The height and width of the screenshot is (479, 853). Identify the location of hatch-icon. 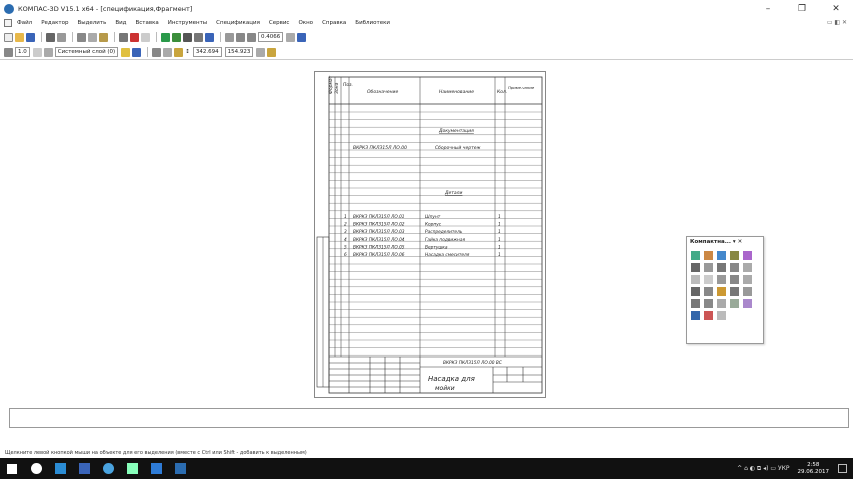
(708, 291).